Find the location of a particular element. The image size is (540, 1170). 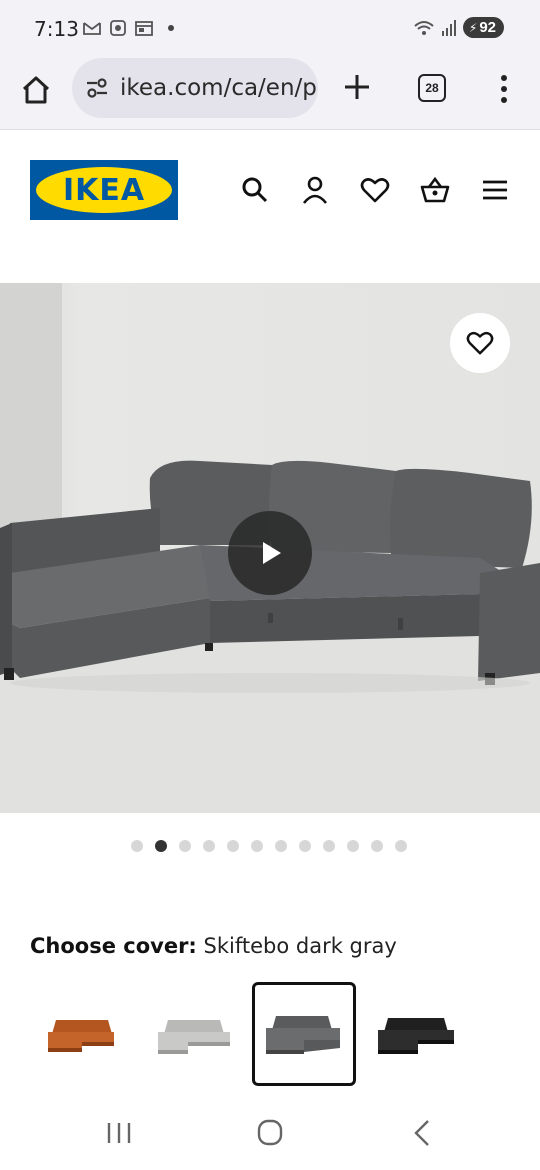

tabs-icon: 28 is located at coordinates (432, 88).